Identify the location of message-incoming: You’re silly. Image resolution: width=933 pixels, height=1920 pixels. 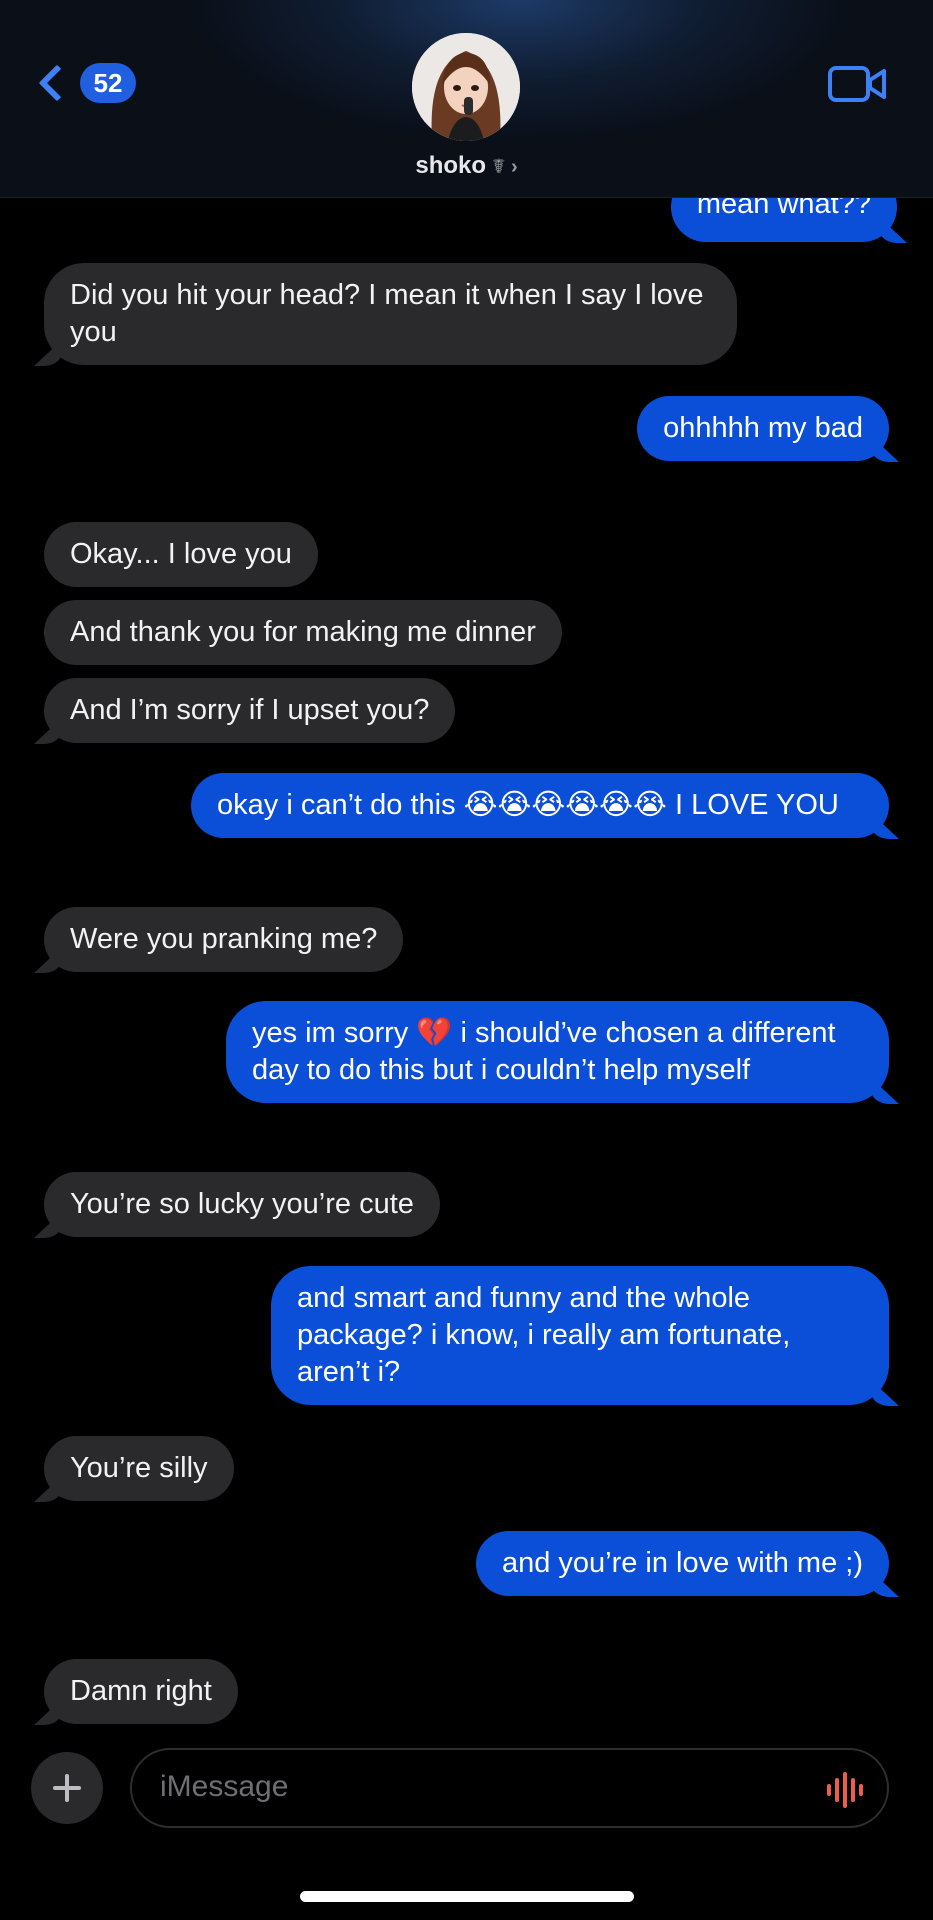
(139, 1468).